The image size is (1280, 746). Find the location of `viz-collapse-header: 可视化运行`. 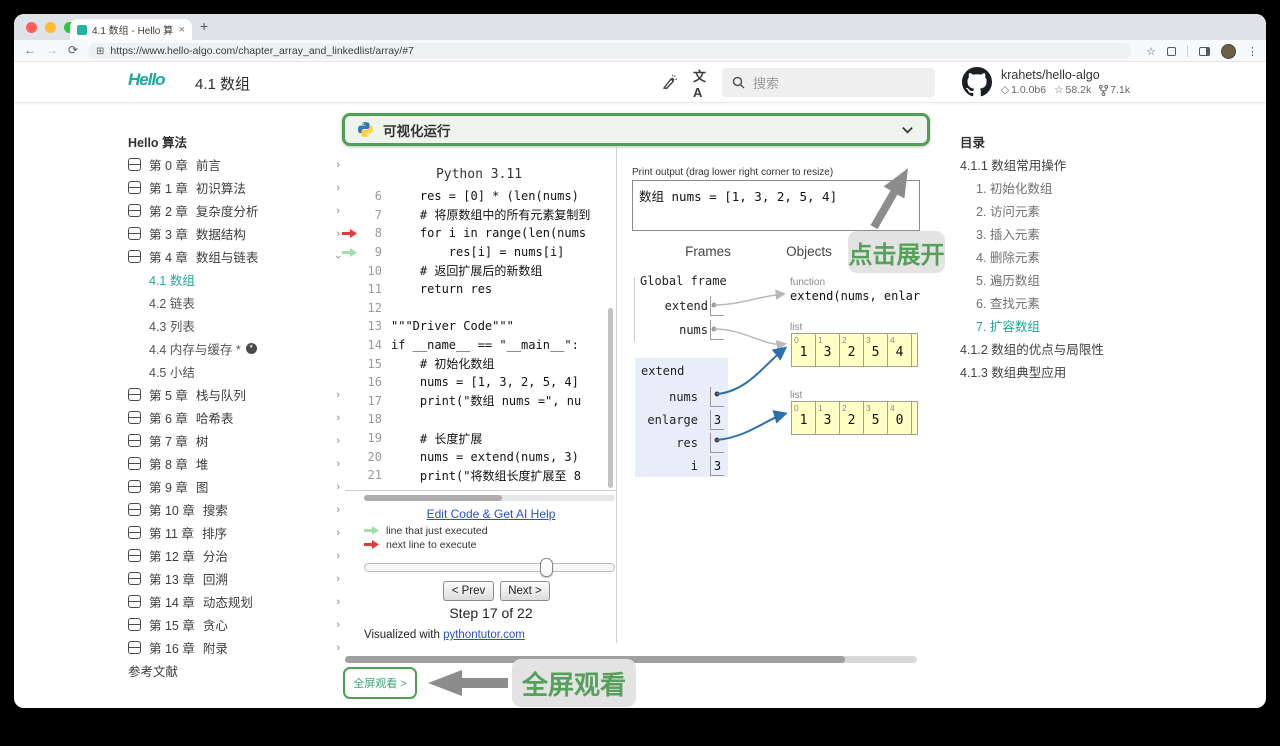

viz-collapse-header: 可视化运行 is located at coordinates (636, 129).